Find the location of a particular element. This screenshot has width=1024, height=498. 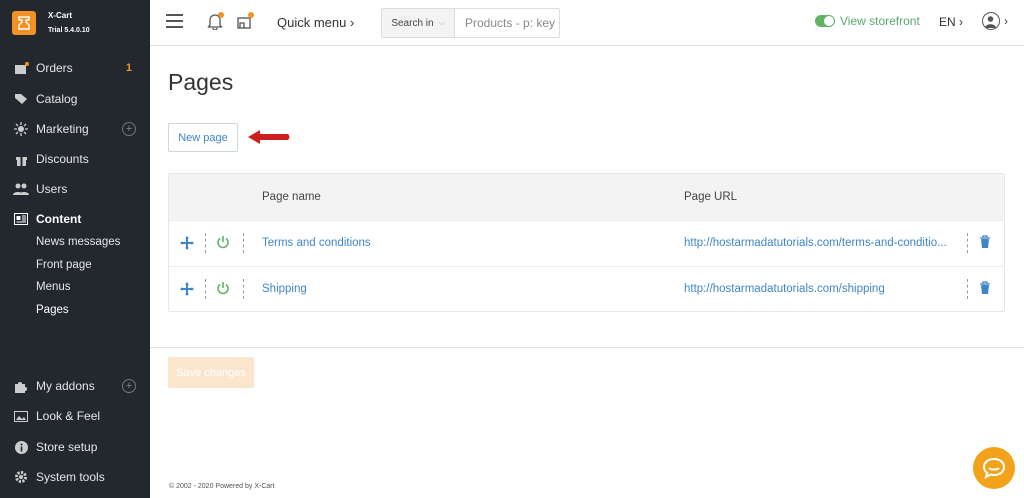

page-name-link: Terms and conditions is located at coordinates (316, 243).